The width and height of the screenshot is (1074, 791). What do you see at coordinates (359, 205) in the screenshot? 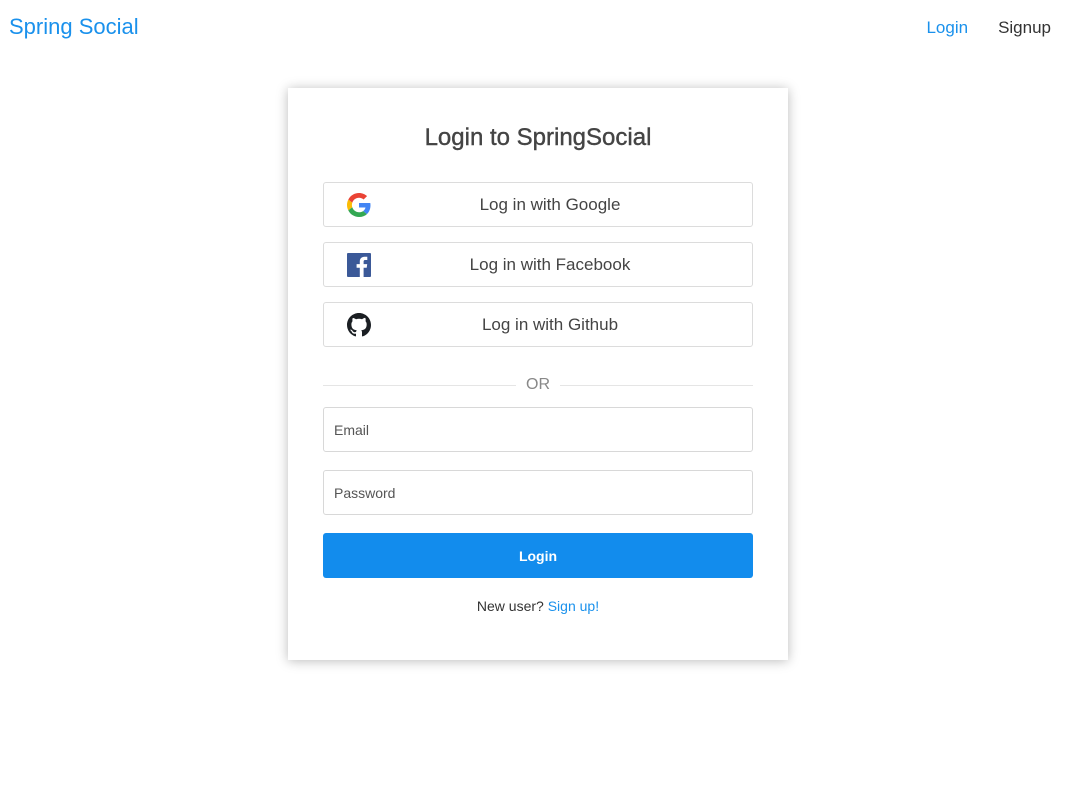
I see `google-icon` at bounding box center [359, 205].